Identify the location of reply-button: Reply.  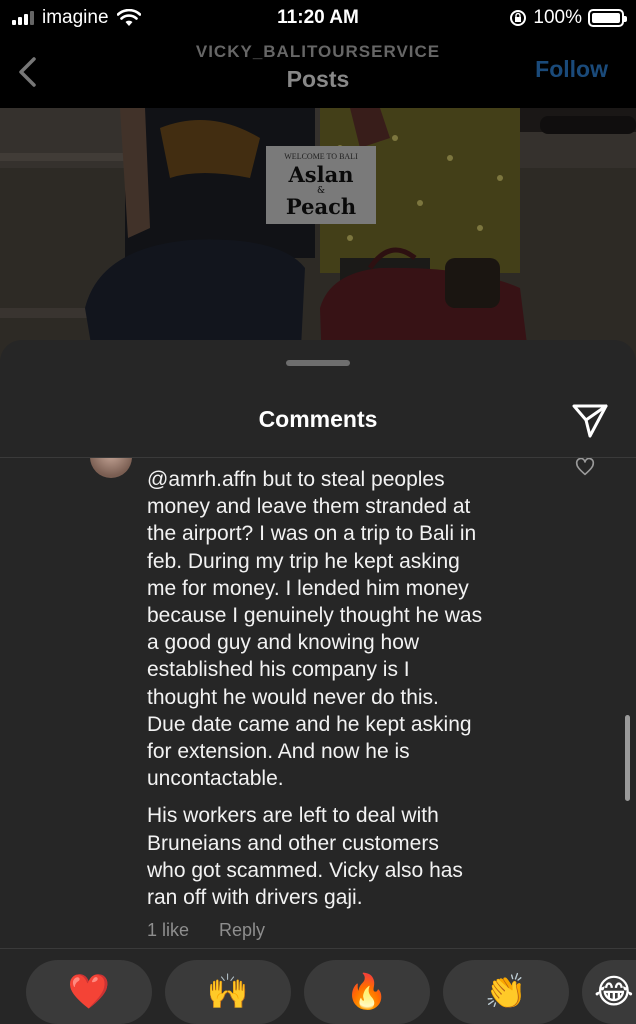
(242, 930).